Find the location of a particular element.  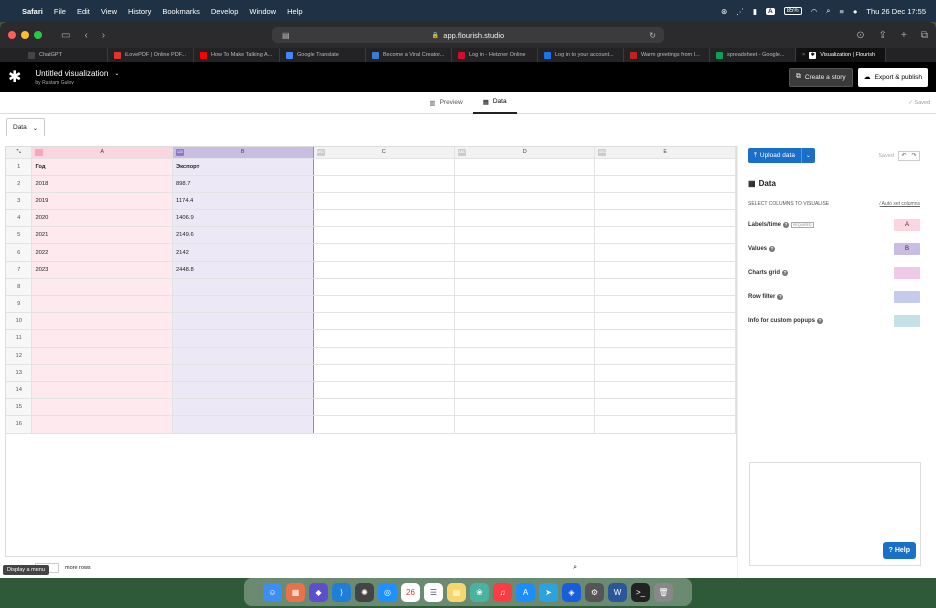

table-cell: 898.7 is located at coordinates (242, 184).